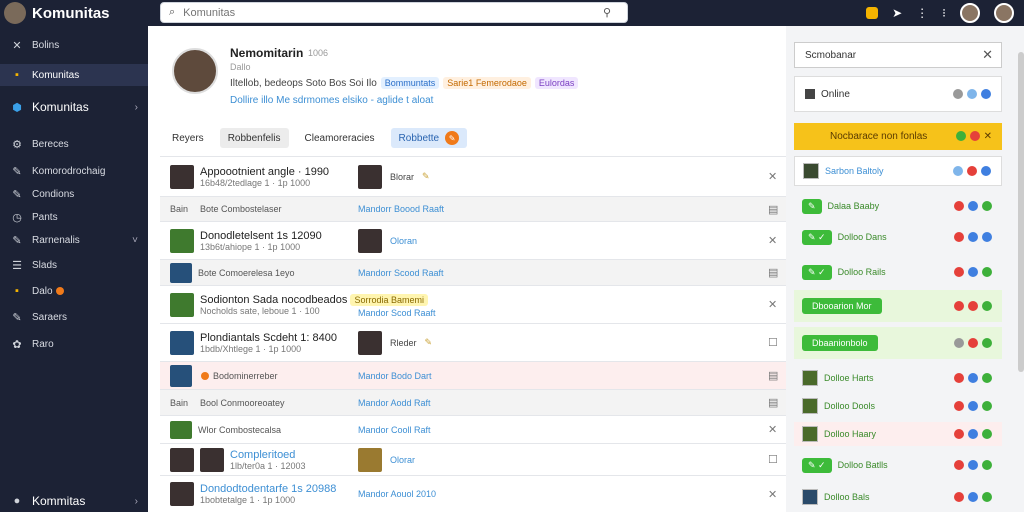  I want to click on search-input, so click(393, 12).